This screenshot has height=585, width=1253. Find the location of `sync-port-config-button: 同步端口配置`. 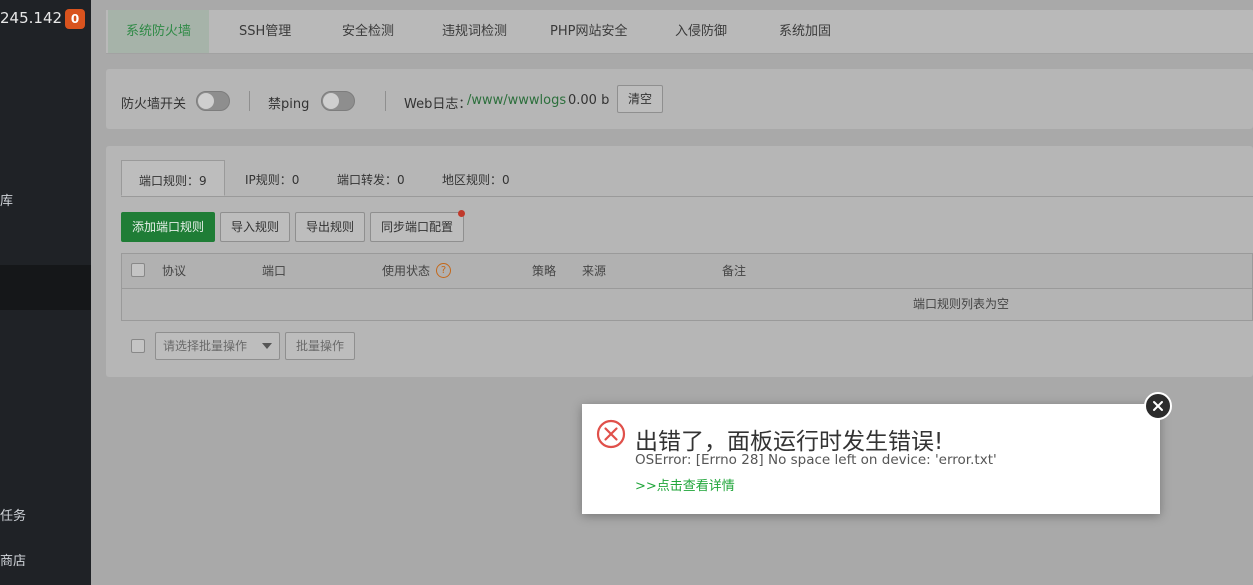

sync-port-config-button: 同步端口配置 is located at coordinates (417, 227).